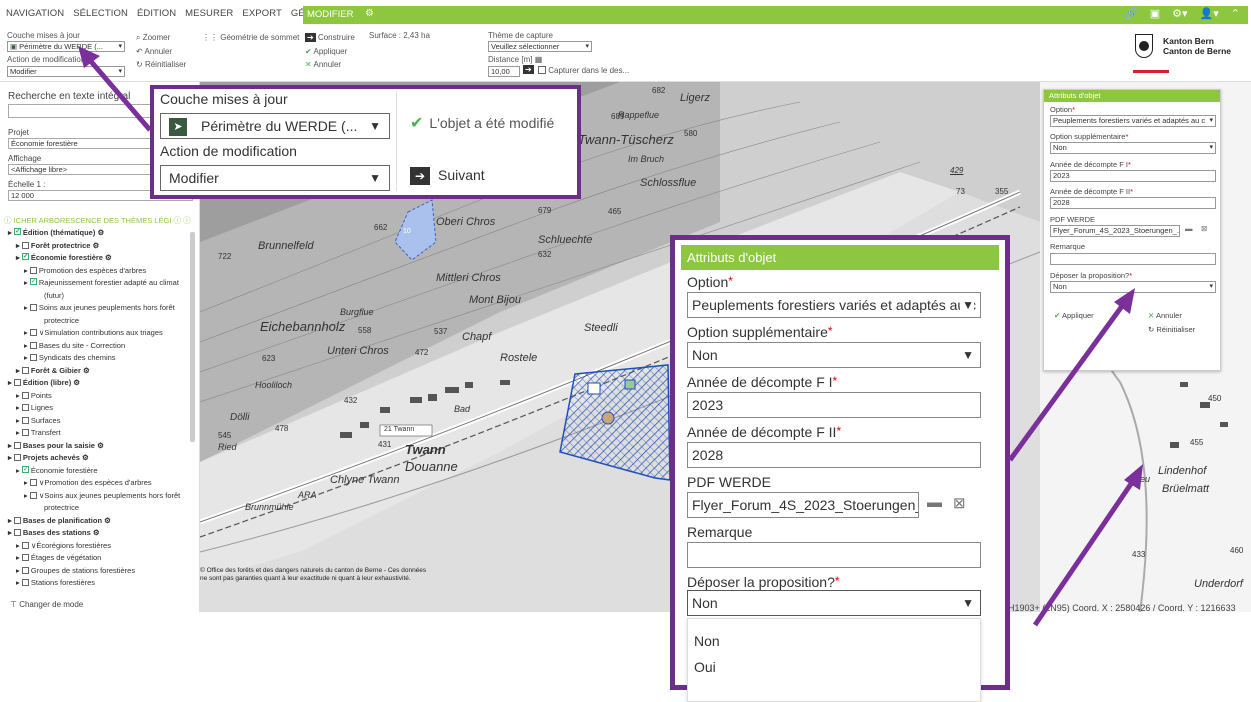 This screenshot has height=702, width=1251. What do you see at coordinates (156, 13) in the screenshot?
I see `menu-edition: ÉDITION` at bounding box center [156, 13].